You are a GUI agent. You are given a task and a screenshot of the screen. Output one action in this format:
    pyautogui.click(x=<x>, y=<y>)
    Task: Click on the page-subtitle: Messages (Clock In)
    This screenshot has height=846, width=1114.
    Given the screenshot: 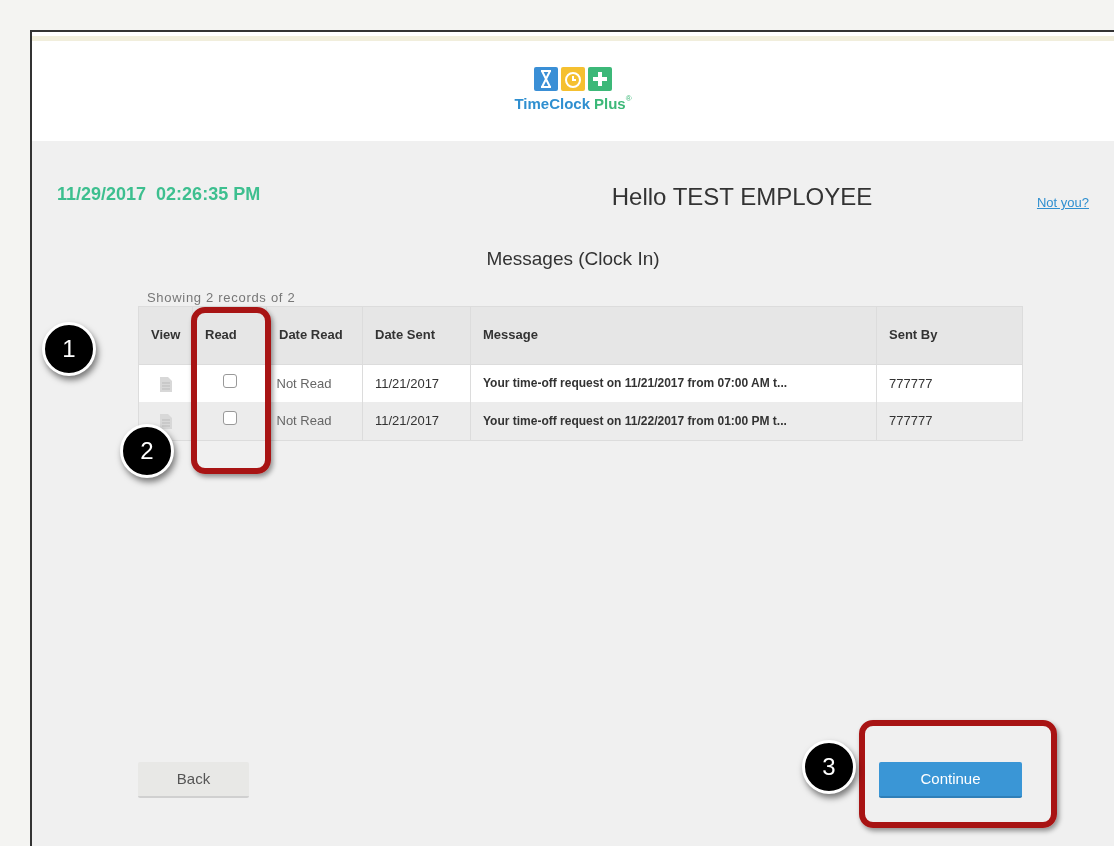 What is the action you would take?
    pyautogui.click(x=573, y=258)
    